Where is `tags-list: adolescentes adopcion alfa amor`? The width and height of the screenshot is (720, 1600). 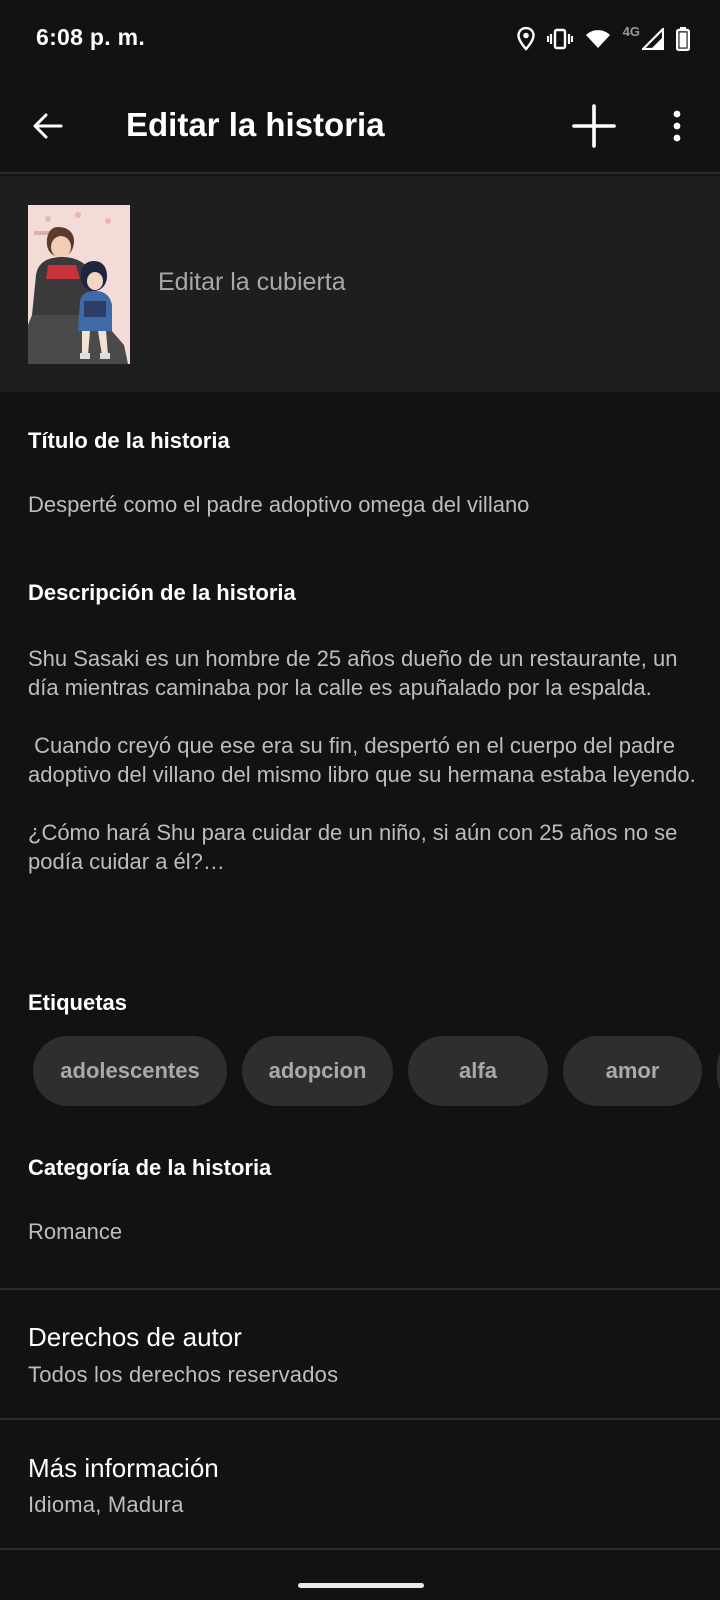
tags-list: adolescentes adopcion alfa amor is located at coordinates (376, 1071).